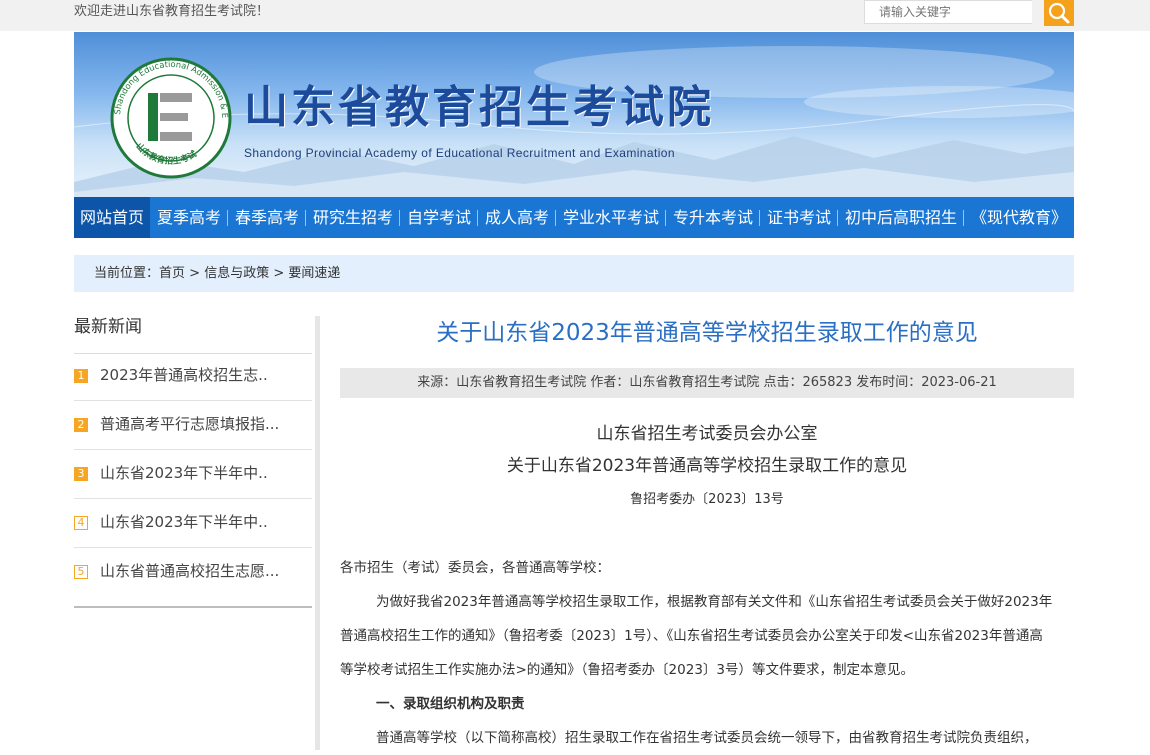 The height and width of the screenshot is (755, 1150). I want to click on news-rank-badge: 3, so click(81, 474).